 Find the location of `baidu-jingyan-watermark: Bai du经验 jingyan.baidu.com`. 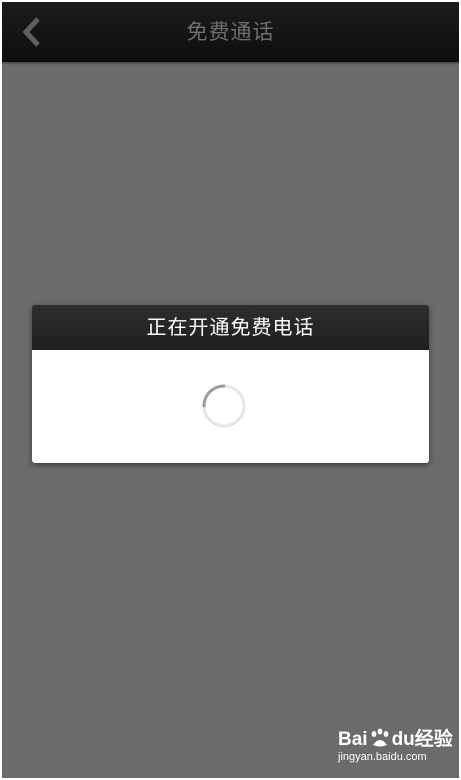

baidu-jingyan-watermark: Bai du经验 jingyan.baidu.com is located at coordinates (395, 748).